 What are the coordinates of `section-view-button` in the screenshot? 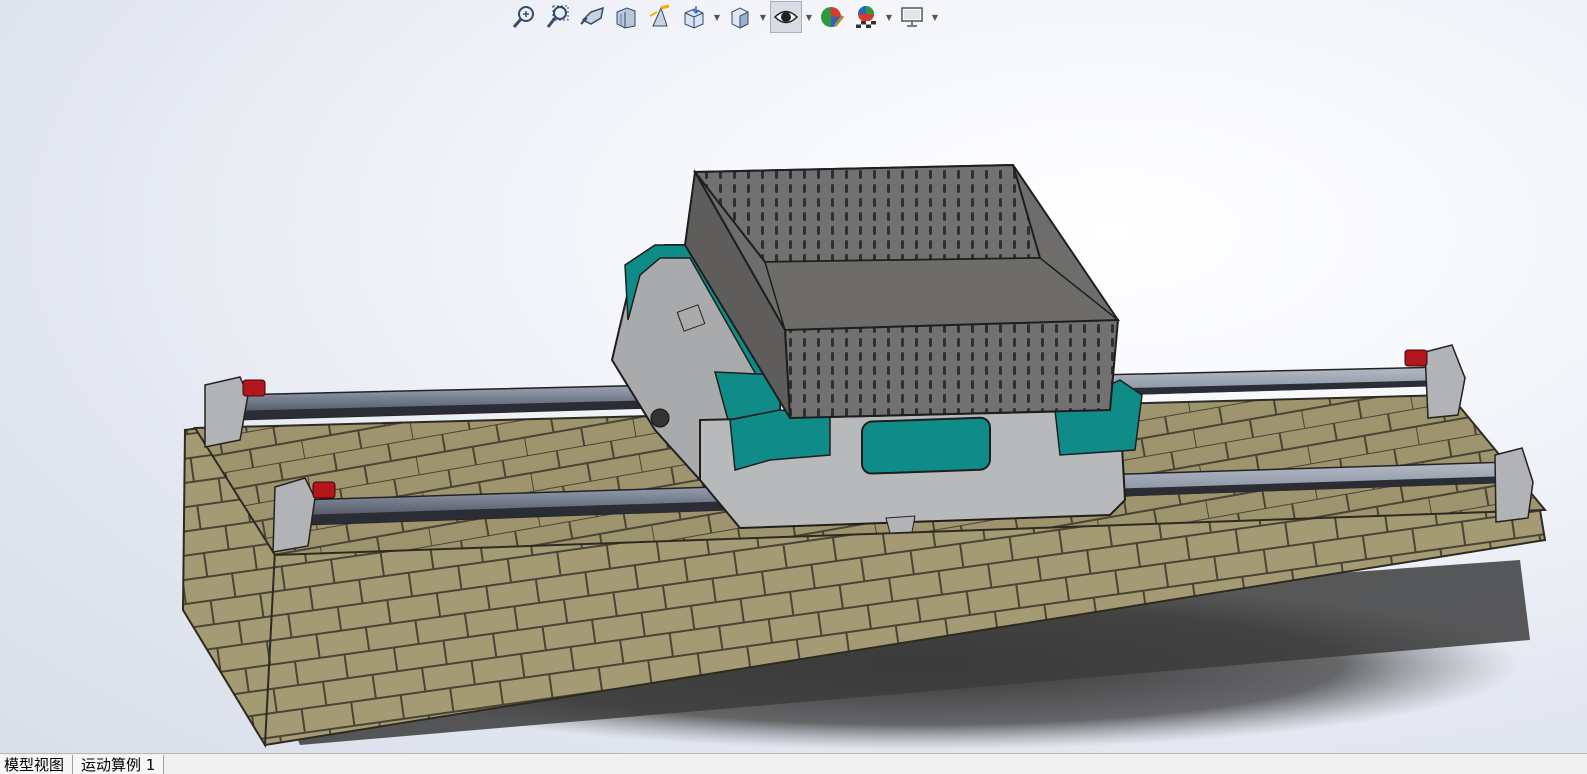 It's located at (626, 17).